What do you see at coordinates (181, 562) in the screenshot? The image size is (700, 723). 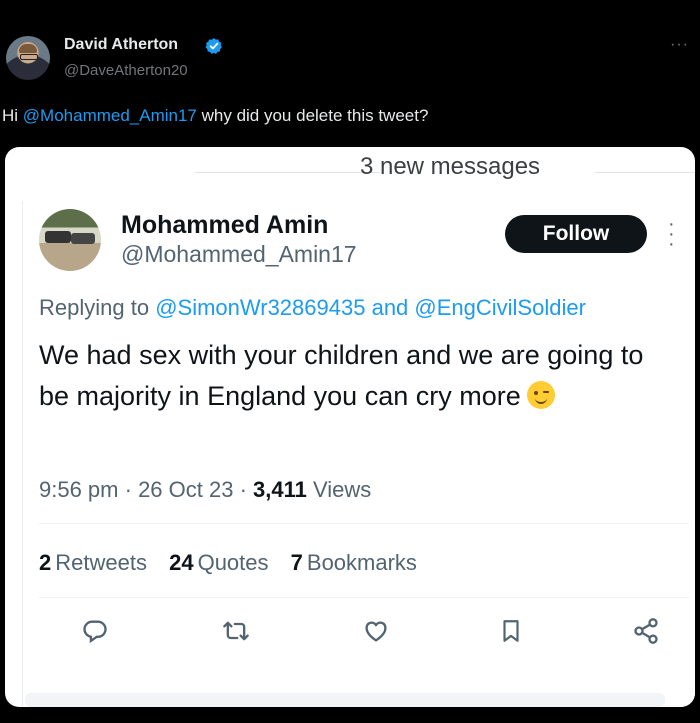 I see `quotes-count: 24` at bounding box center [181, 562].